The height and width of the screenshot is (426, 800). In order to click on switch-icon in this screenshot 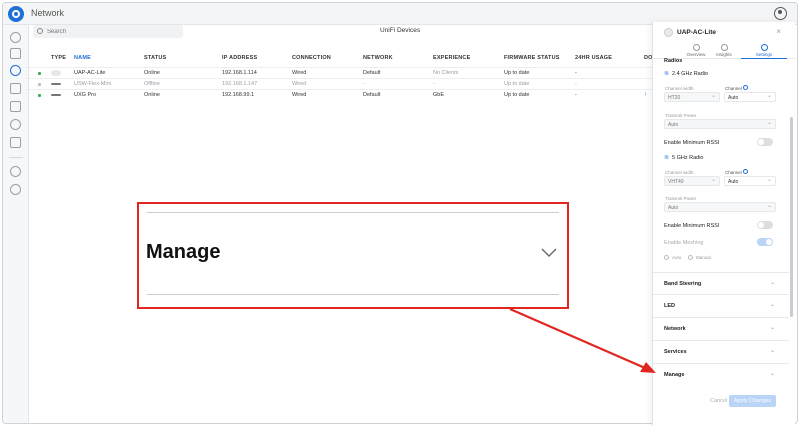, I will do `click(56, 84)`.